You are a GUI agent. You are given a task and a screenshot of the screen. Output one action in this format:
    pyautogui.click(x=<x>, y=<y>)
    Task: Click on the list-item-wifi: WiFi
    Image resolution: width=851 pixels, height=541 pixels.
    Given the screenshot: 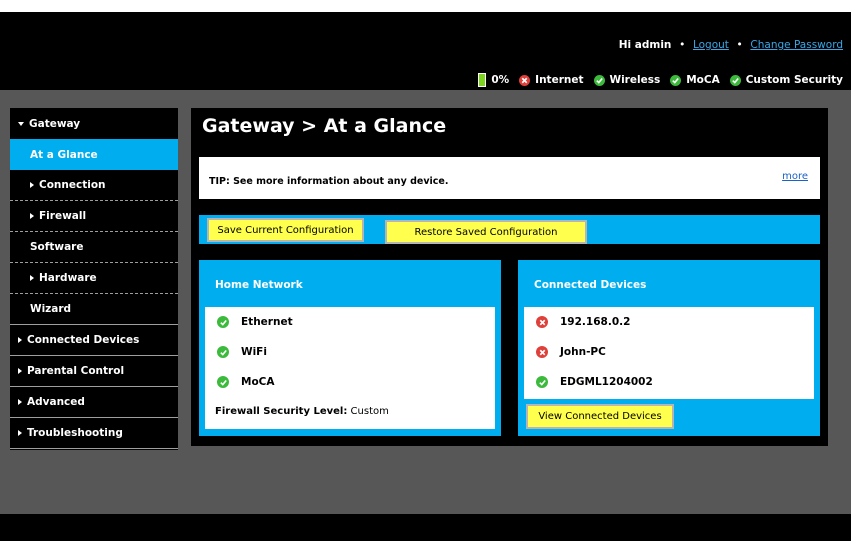 What is the action you would take?
    pyautogui.click(x=242, y=352)
    